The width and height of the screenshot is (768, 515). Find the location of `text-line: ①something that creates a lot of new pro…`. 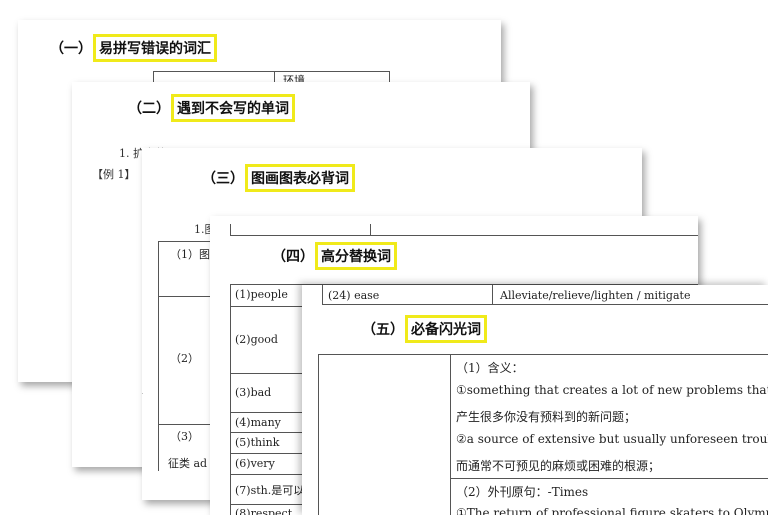

text-line: ①something that creates a lot of new pro… is located at coordinates (612, 390).